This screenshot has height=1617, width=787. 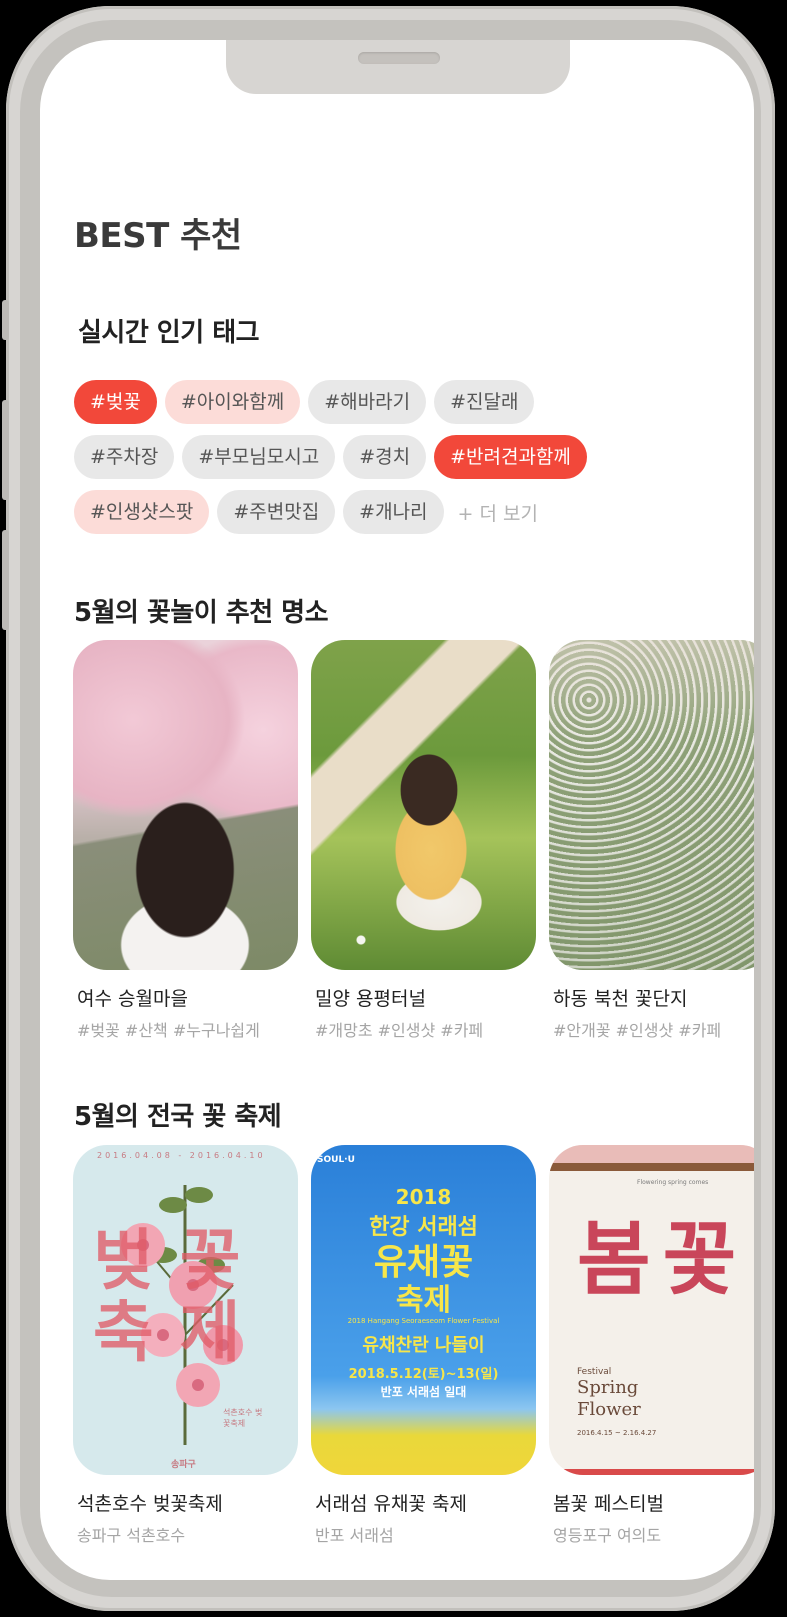 I want to click on card-location: 영등포구 여의도, so click(x=607, y=1535).